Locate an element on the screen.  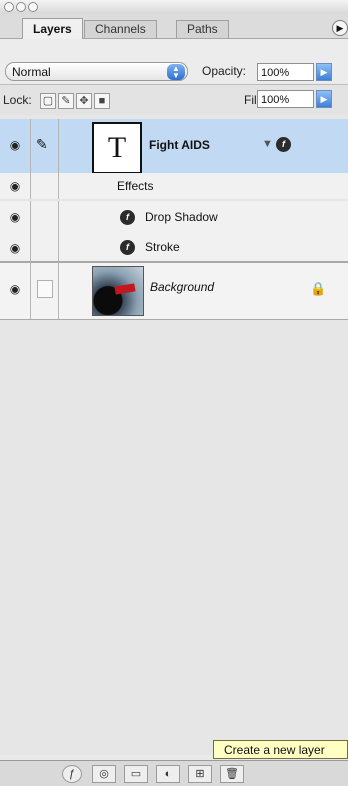
create-adjustment-layer-icon: ◐ is located at coordinates (168, 774).